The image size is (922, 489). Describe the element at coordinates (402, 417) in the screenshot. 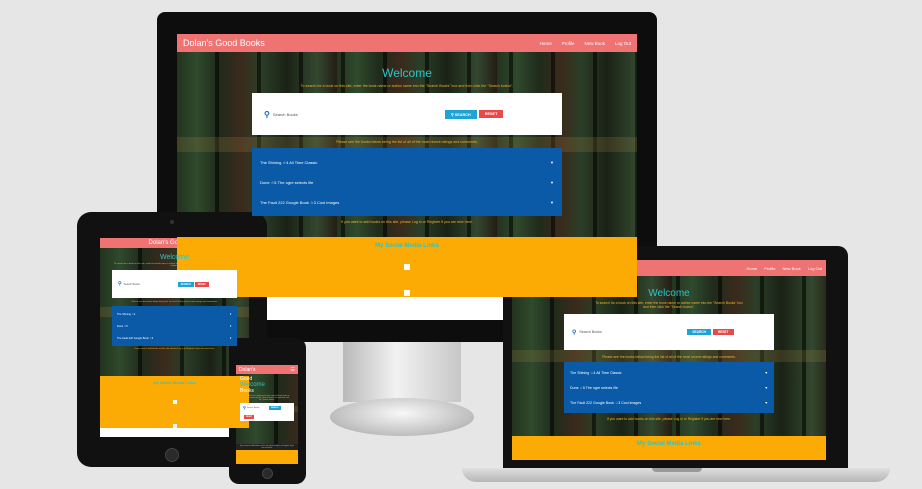

I see `monitor-base` at that location.